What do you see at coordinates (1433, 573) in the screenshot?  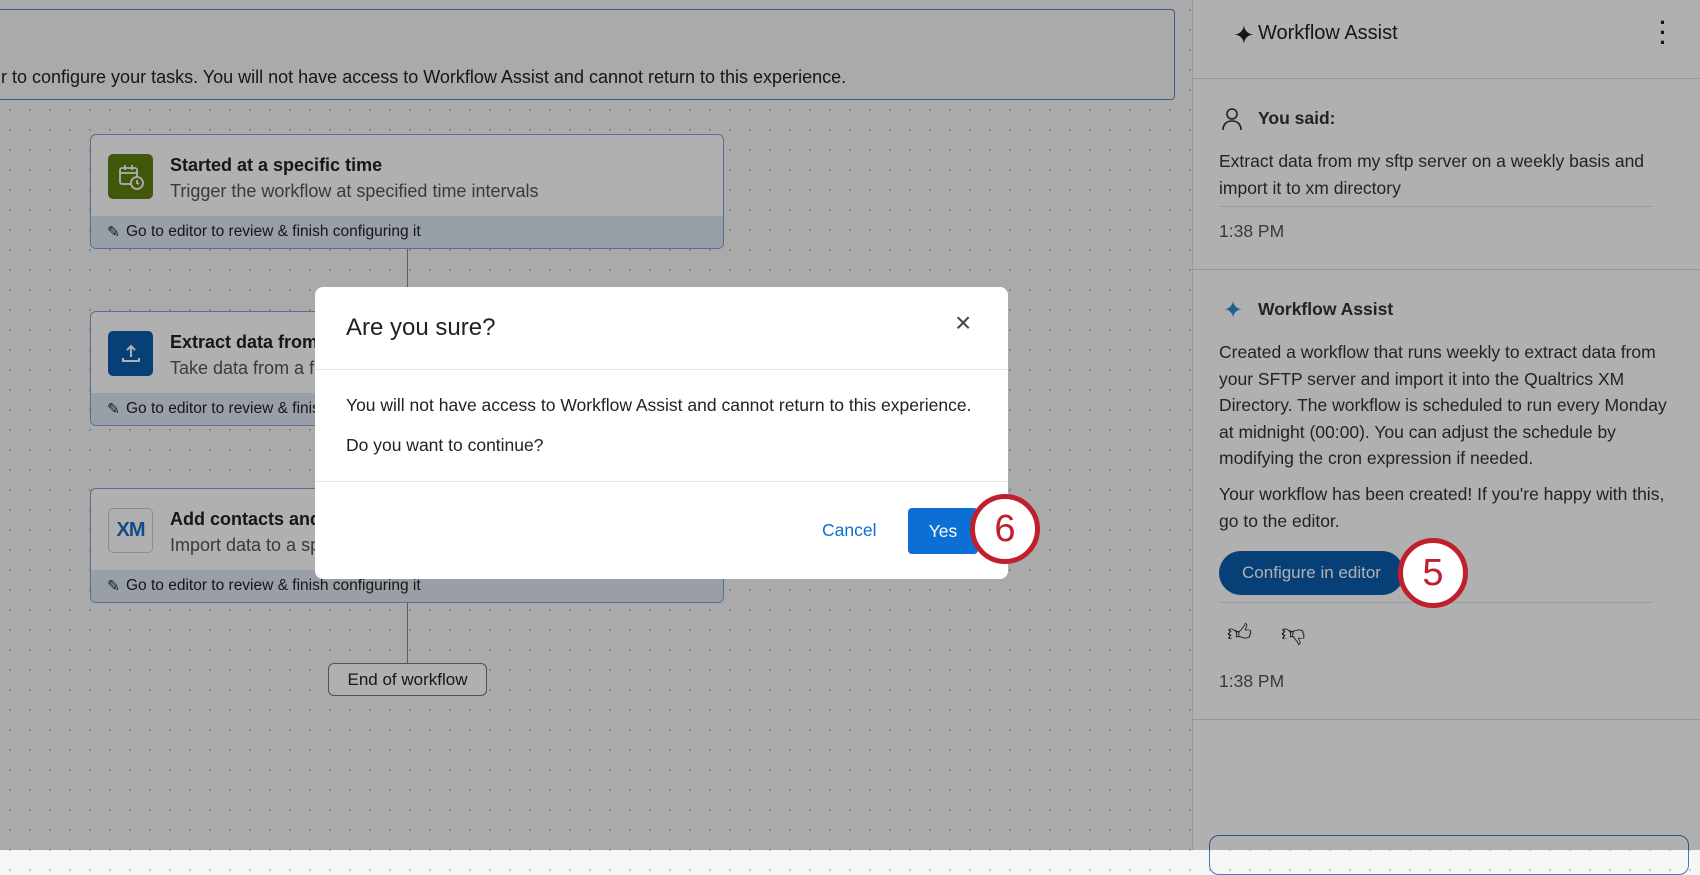 I see `step-callout-5: 5` at bounding box center [1433, 573].